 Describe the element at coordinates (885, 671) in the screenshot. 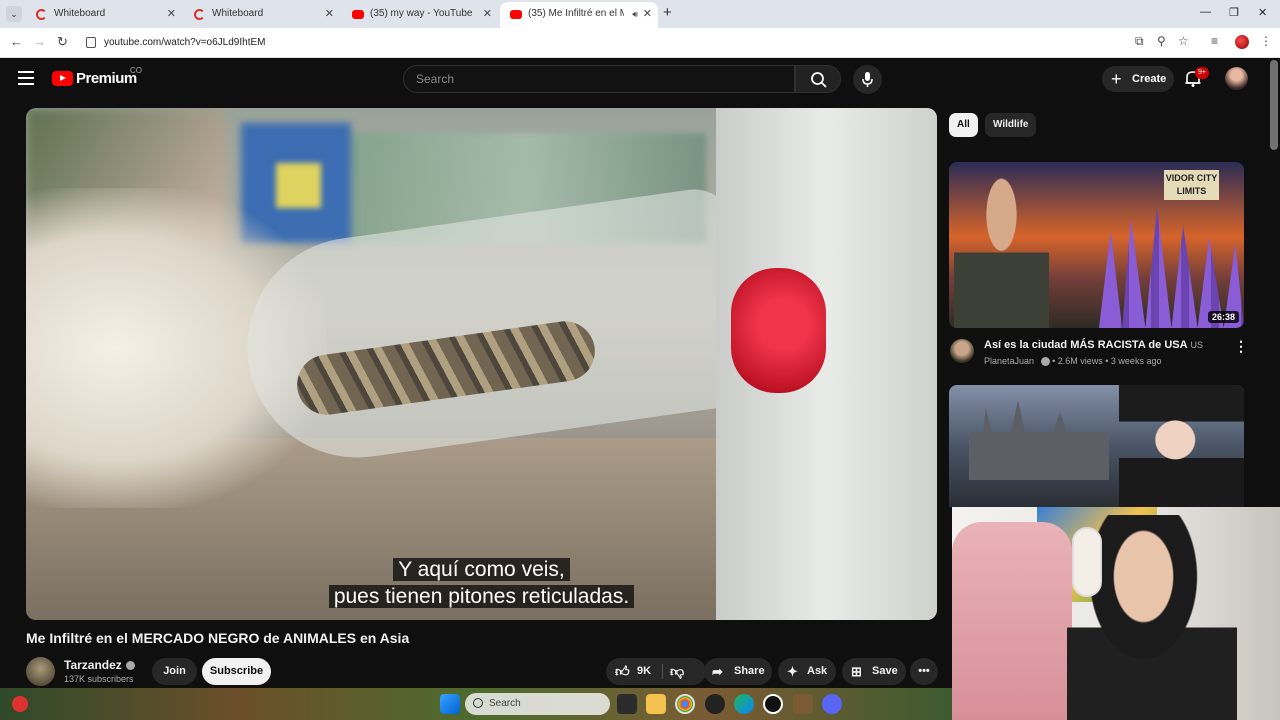

I see `save-label: Save` at that location.